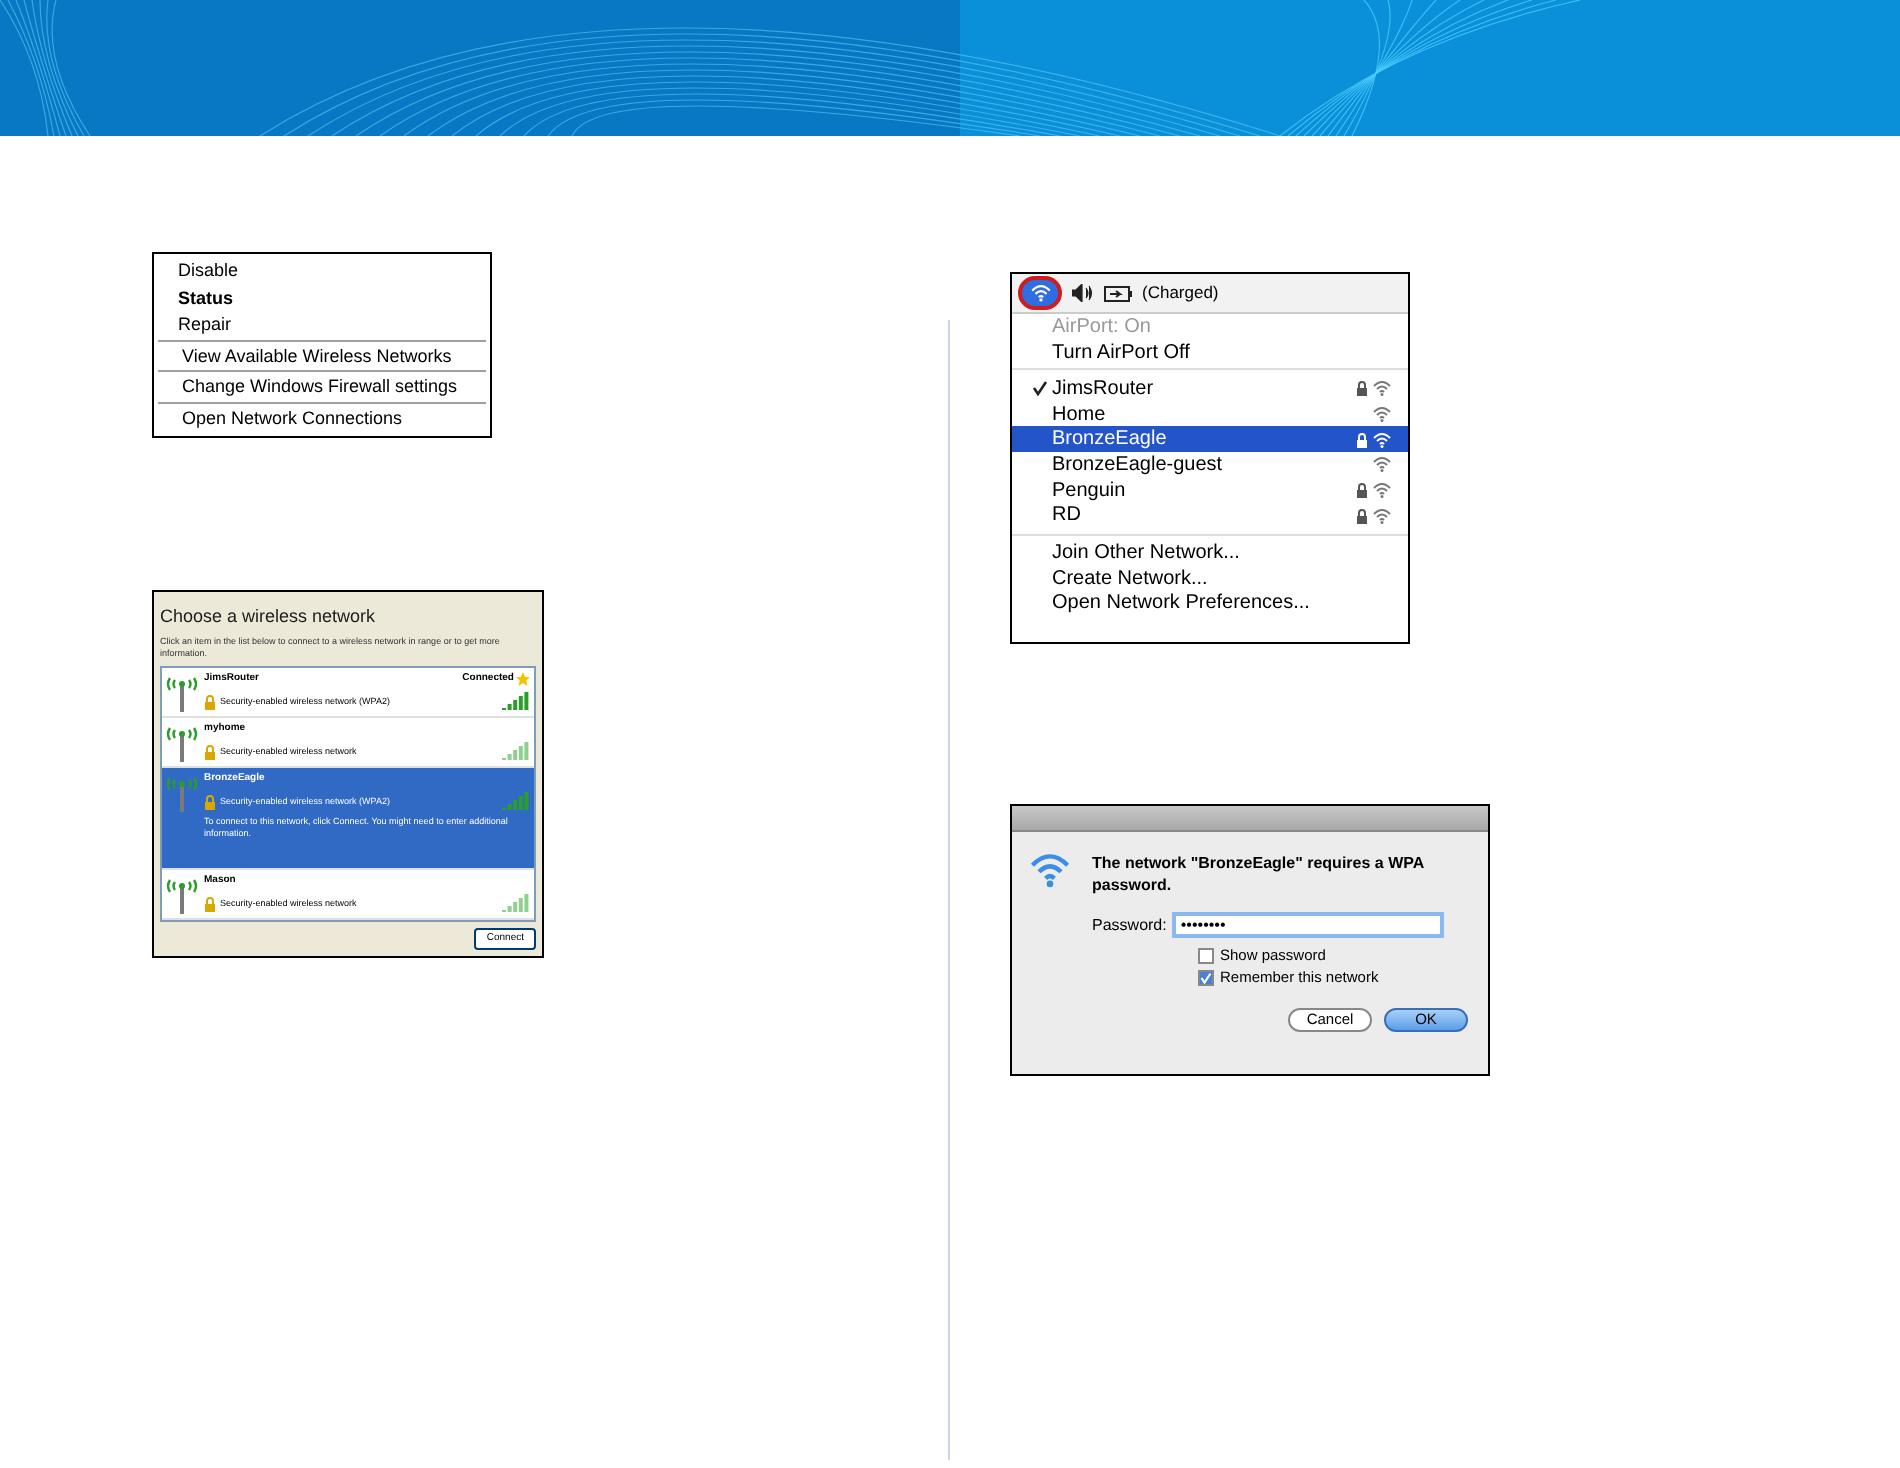 The width and height of the screenshot is (1900, 1468). Describe the element at coordinates (322, 298) in the screenshot. I see `menu-item: Status` at that location.